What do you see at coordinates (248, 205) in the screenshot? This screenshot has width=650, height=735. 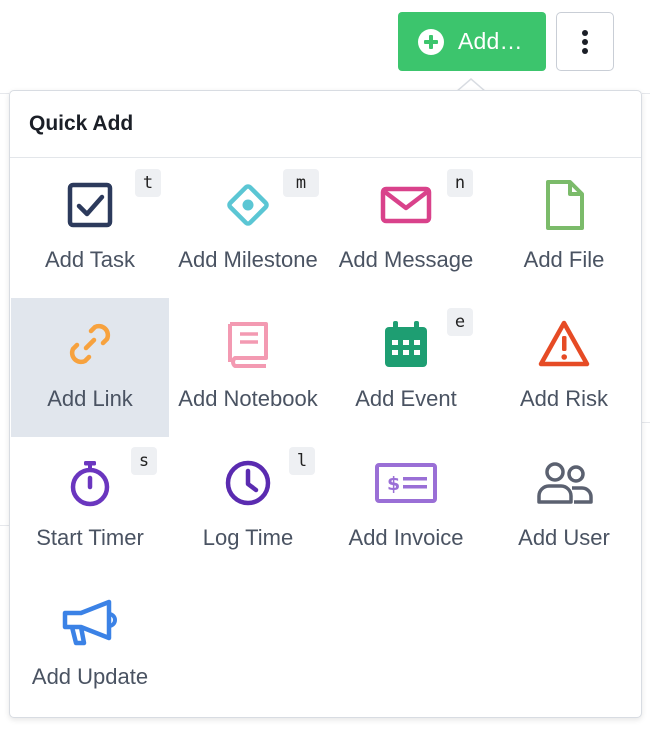 I see `milestone-diamond-icon` at bounding box center [248, 205].